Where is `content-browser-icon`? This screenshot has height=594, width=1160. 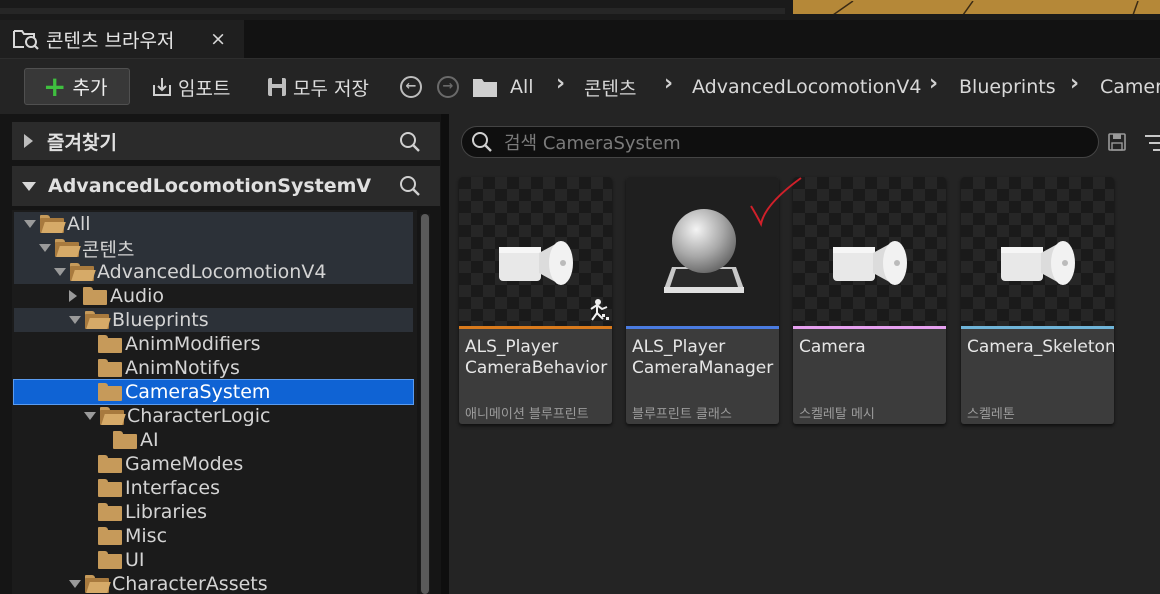 content-browser-icon is located at coordinates (26, 39).